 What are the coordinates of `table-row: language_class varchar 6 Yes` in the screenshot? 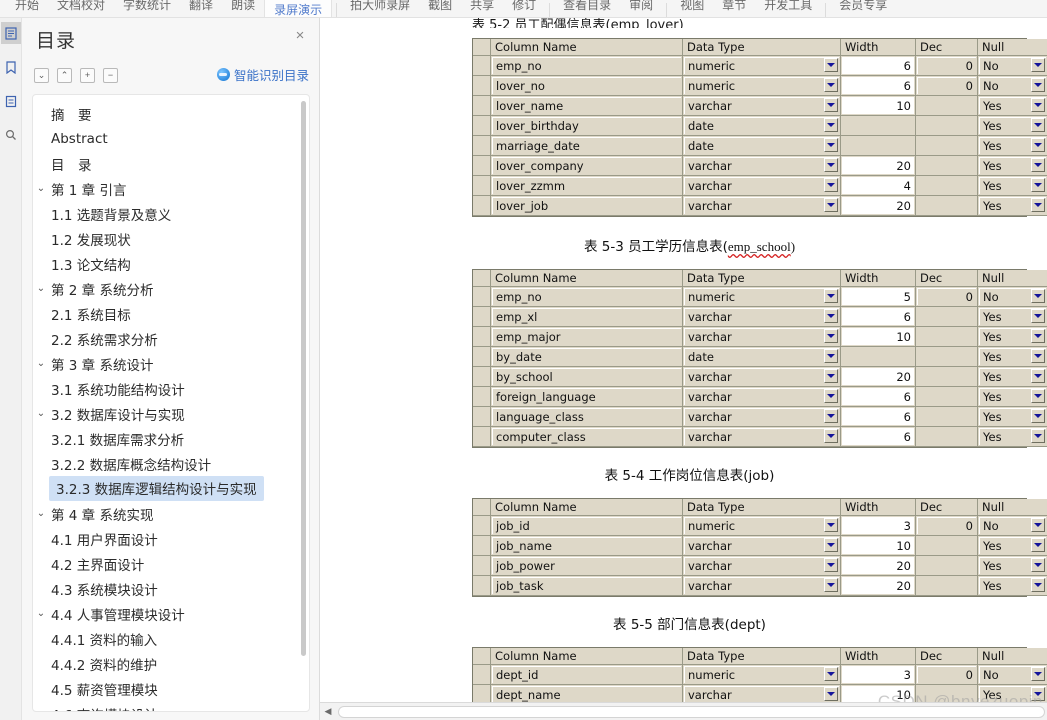 It's located at (760, 417).